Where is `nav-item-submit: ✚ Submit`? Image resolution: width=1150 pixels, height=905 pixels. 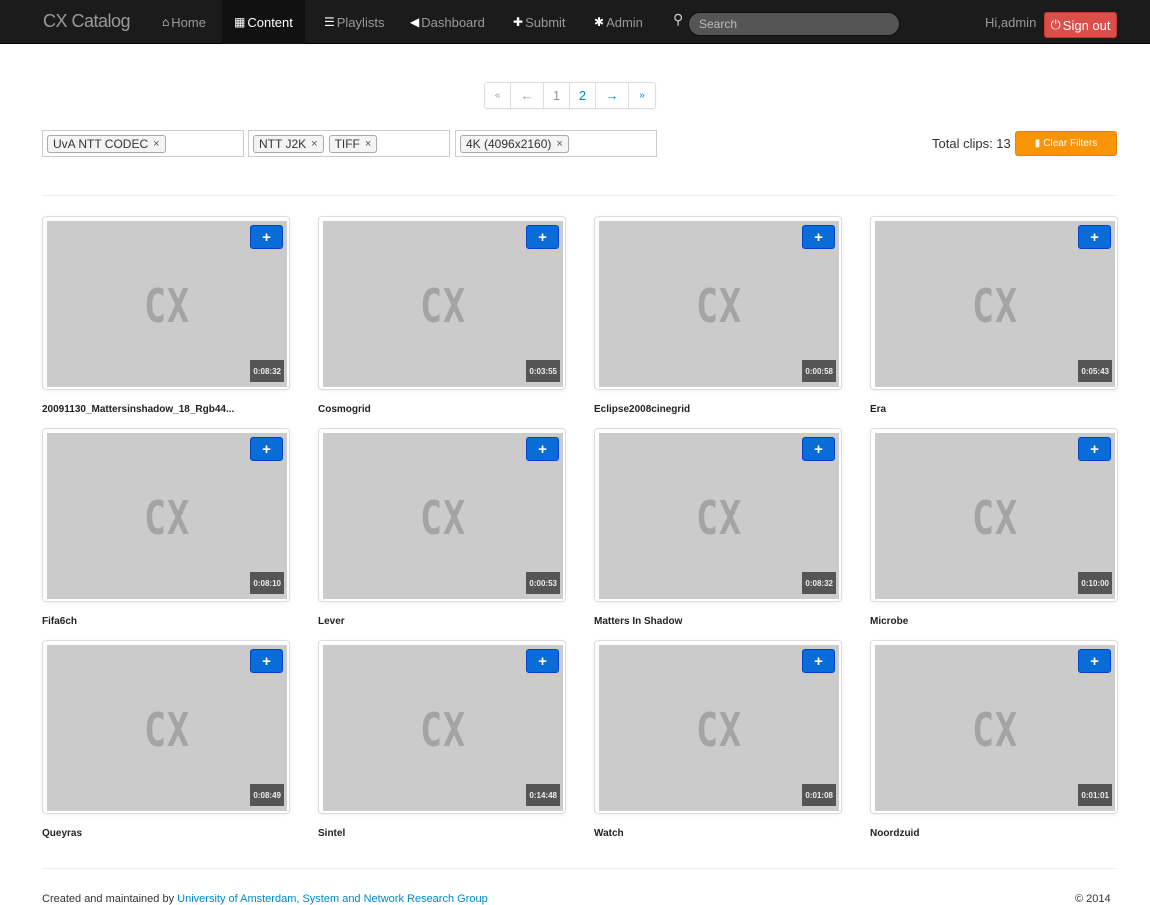
nav-item-submit: ✚ Submit is located at coordinates (539, 22).